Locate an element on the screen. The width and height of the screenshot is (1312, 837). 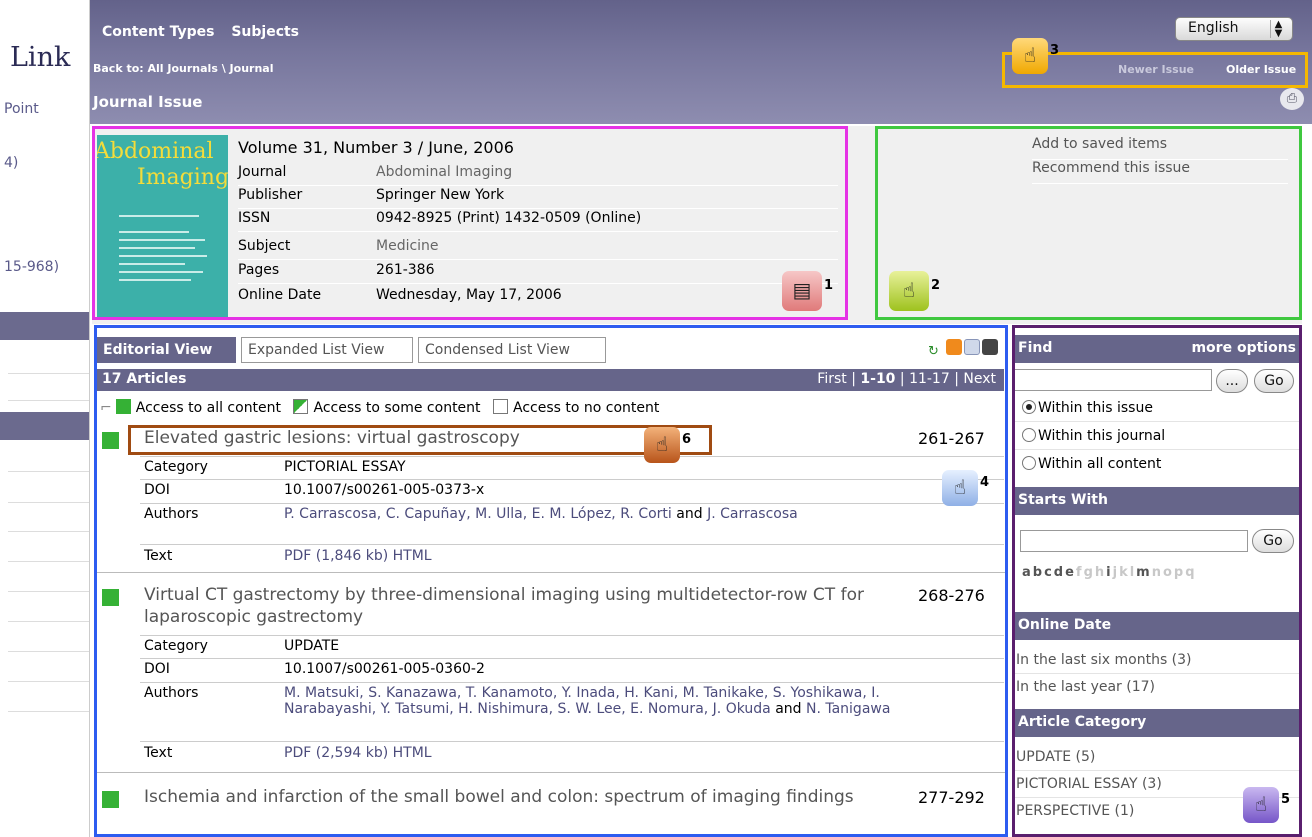
select-arrows-icon: ▲ ▼ is located at coordinates (1278, 29).